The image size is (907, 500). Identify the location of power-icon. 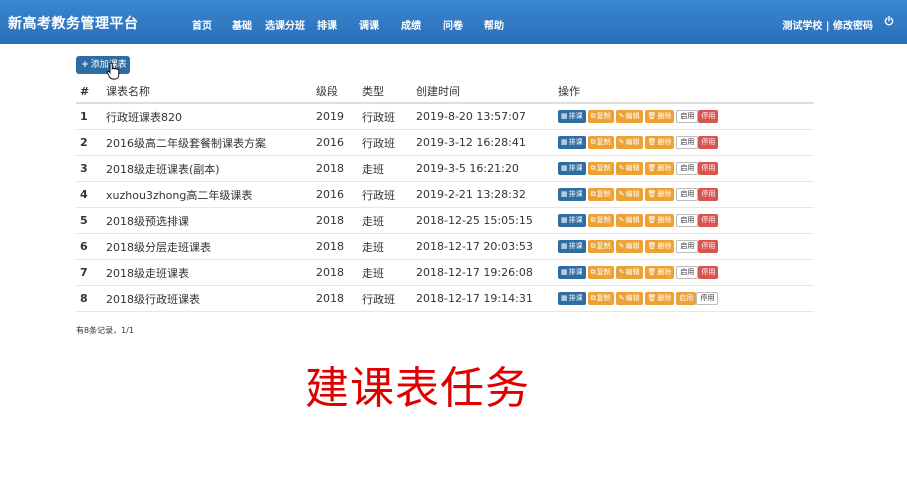
(889, 21).